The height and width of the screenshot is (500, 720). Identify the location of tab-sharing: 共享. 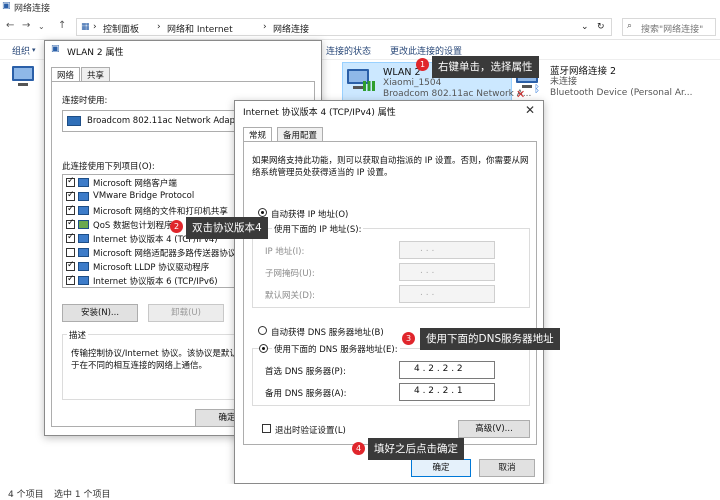
(96, 74).